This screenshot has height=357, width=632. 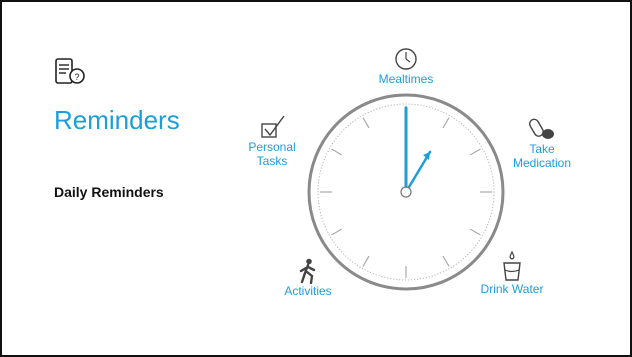 What do you see at coordinates (406, 79) in the screenshot?
I see `category-label: Mealtimes` at bounding box center [406, 79].